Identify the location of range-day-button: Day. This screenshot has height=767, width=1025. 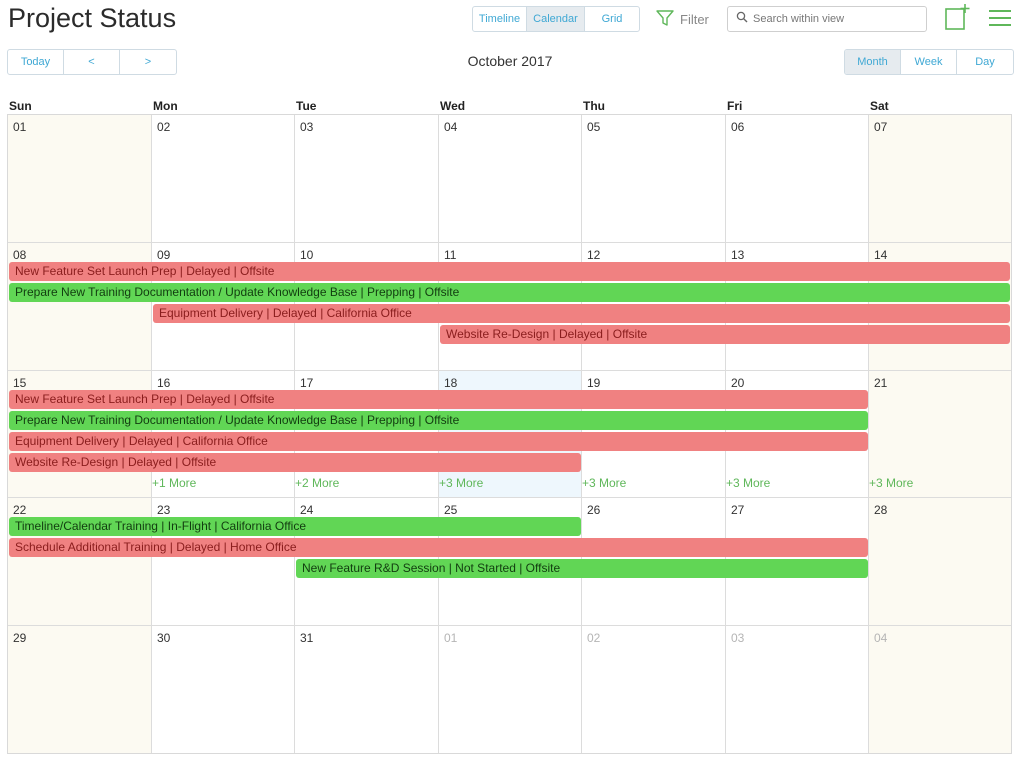
(985, 62).